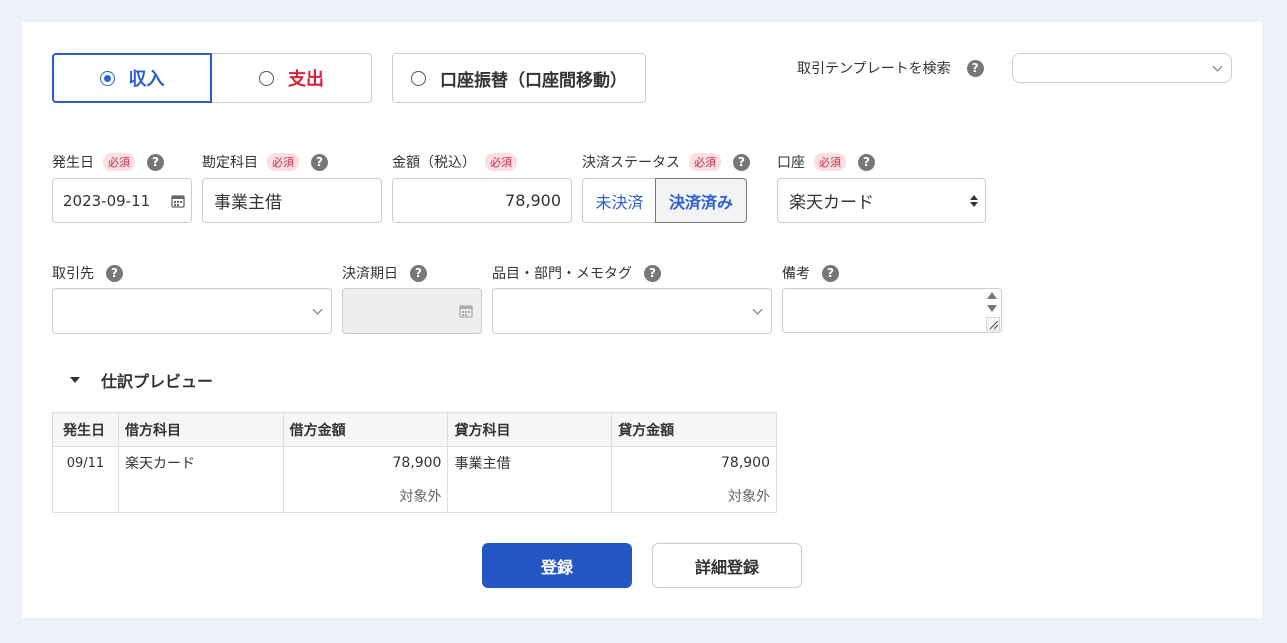 The height and width of the screenshot is (643, 1287). Describe the element at coordinates (992, 303) in the screenshot. I see `spin-arrows-icon` at that location.